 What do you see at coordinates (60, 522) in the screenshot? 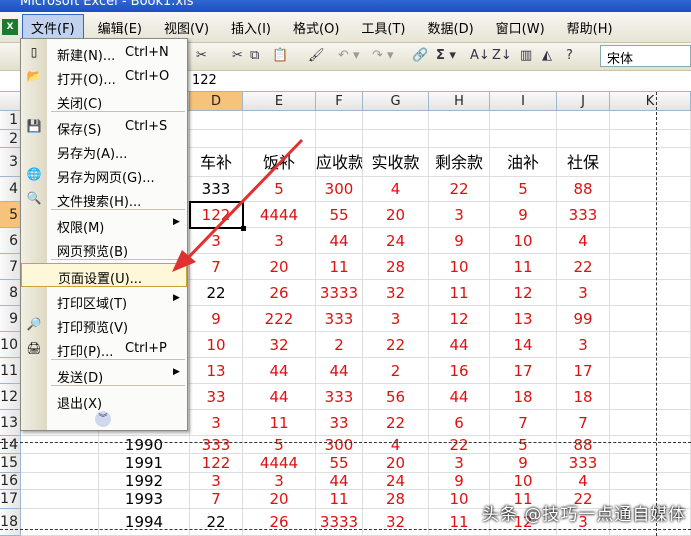
I see `cell-B18` at bounding box center [60, 522].